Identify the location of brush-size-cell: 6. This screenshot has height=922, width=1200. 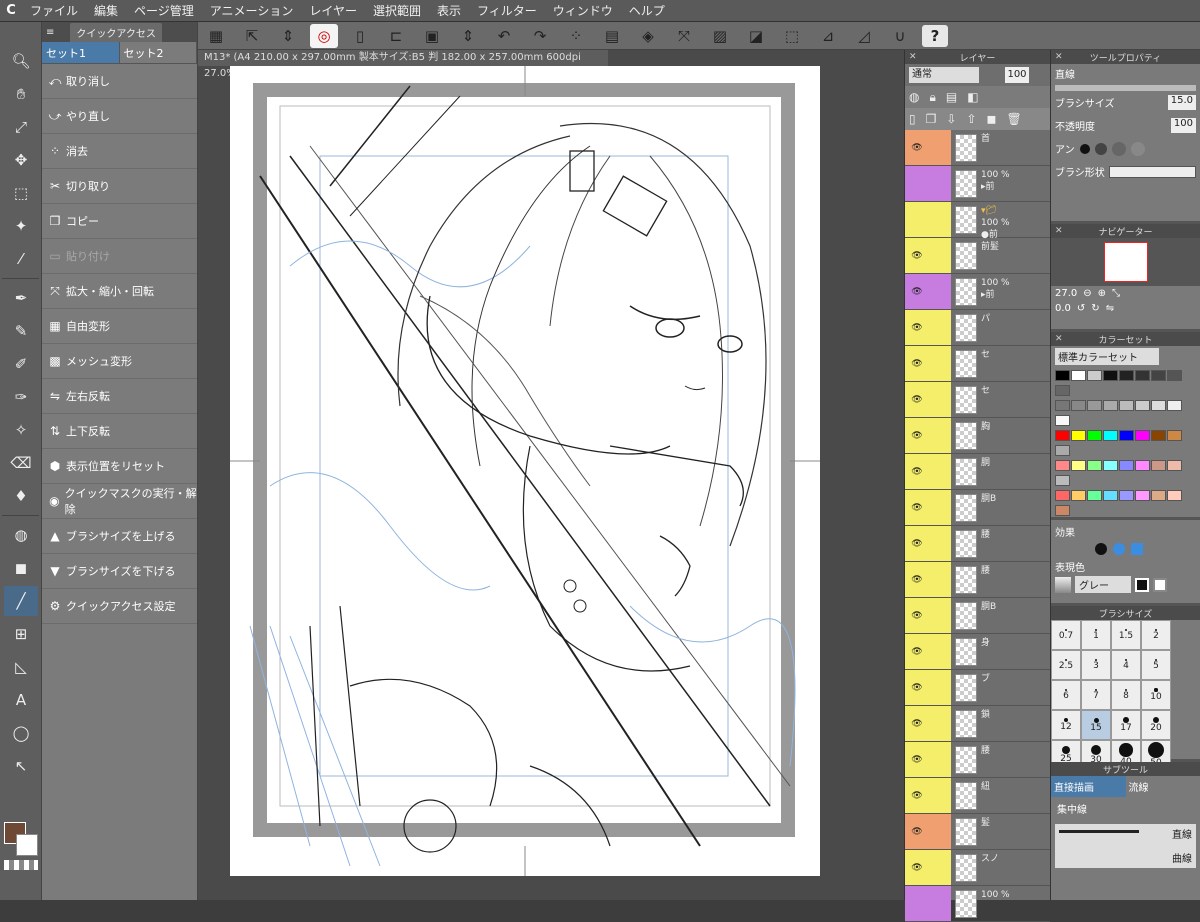
(1066, 695).